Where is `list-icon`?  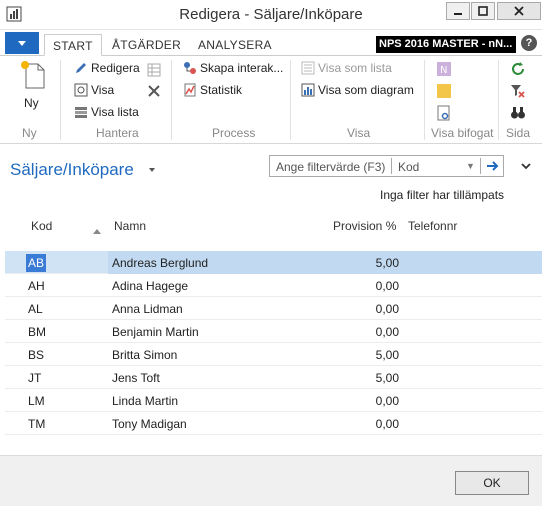
list-icon is located at coordinates (81, 112).